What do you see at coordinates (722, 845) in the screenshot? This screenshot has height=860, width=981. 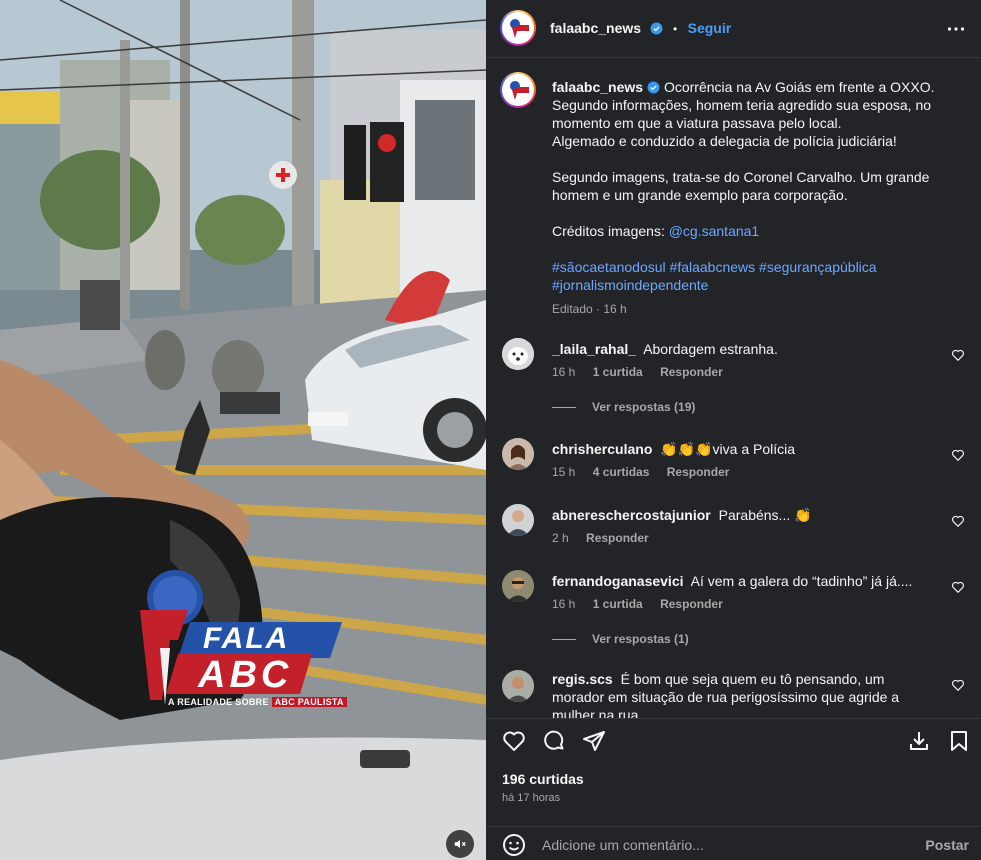 I see `comment-input` at bounding box center [722, 845].